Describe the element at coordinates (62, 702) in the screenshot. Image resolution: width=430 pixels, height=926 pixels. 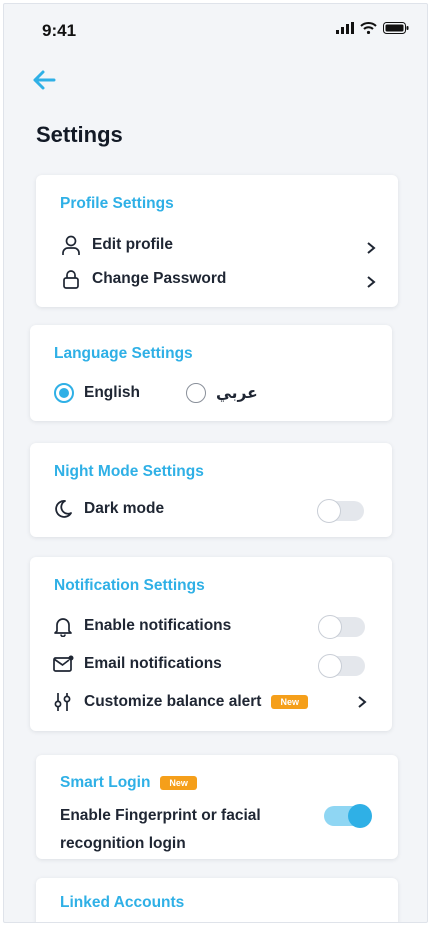
I see `sliders-icon` at that location.